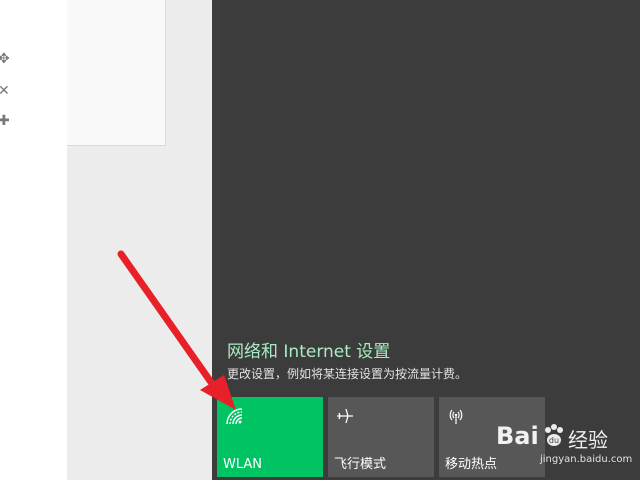  Describe the element at coordinates (176, 330) in the screenshot. I see `red-arrow-annotation` at that location.